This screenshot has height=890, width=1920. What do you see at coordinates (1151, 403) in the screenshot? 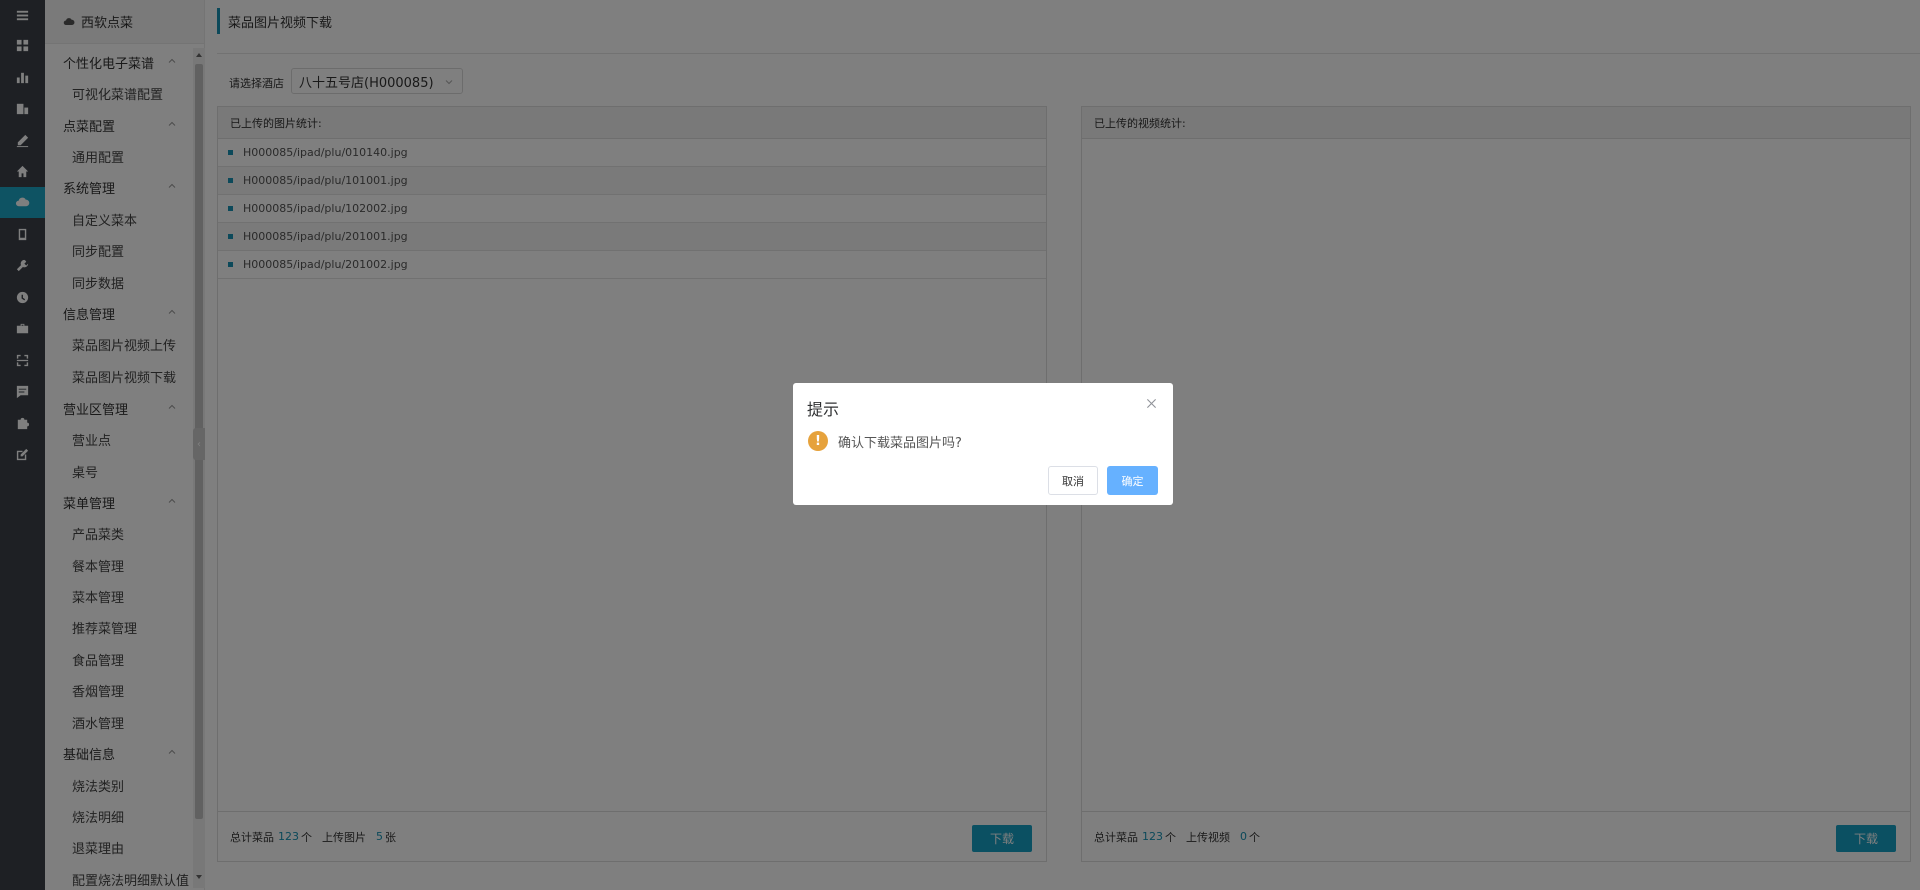
I see `close-icon` at bounding box center [1151, 403].